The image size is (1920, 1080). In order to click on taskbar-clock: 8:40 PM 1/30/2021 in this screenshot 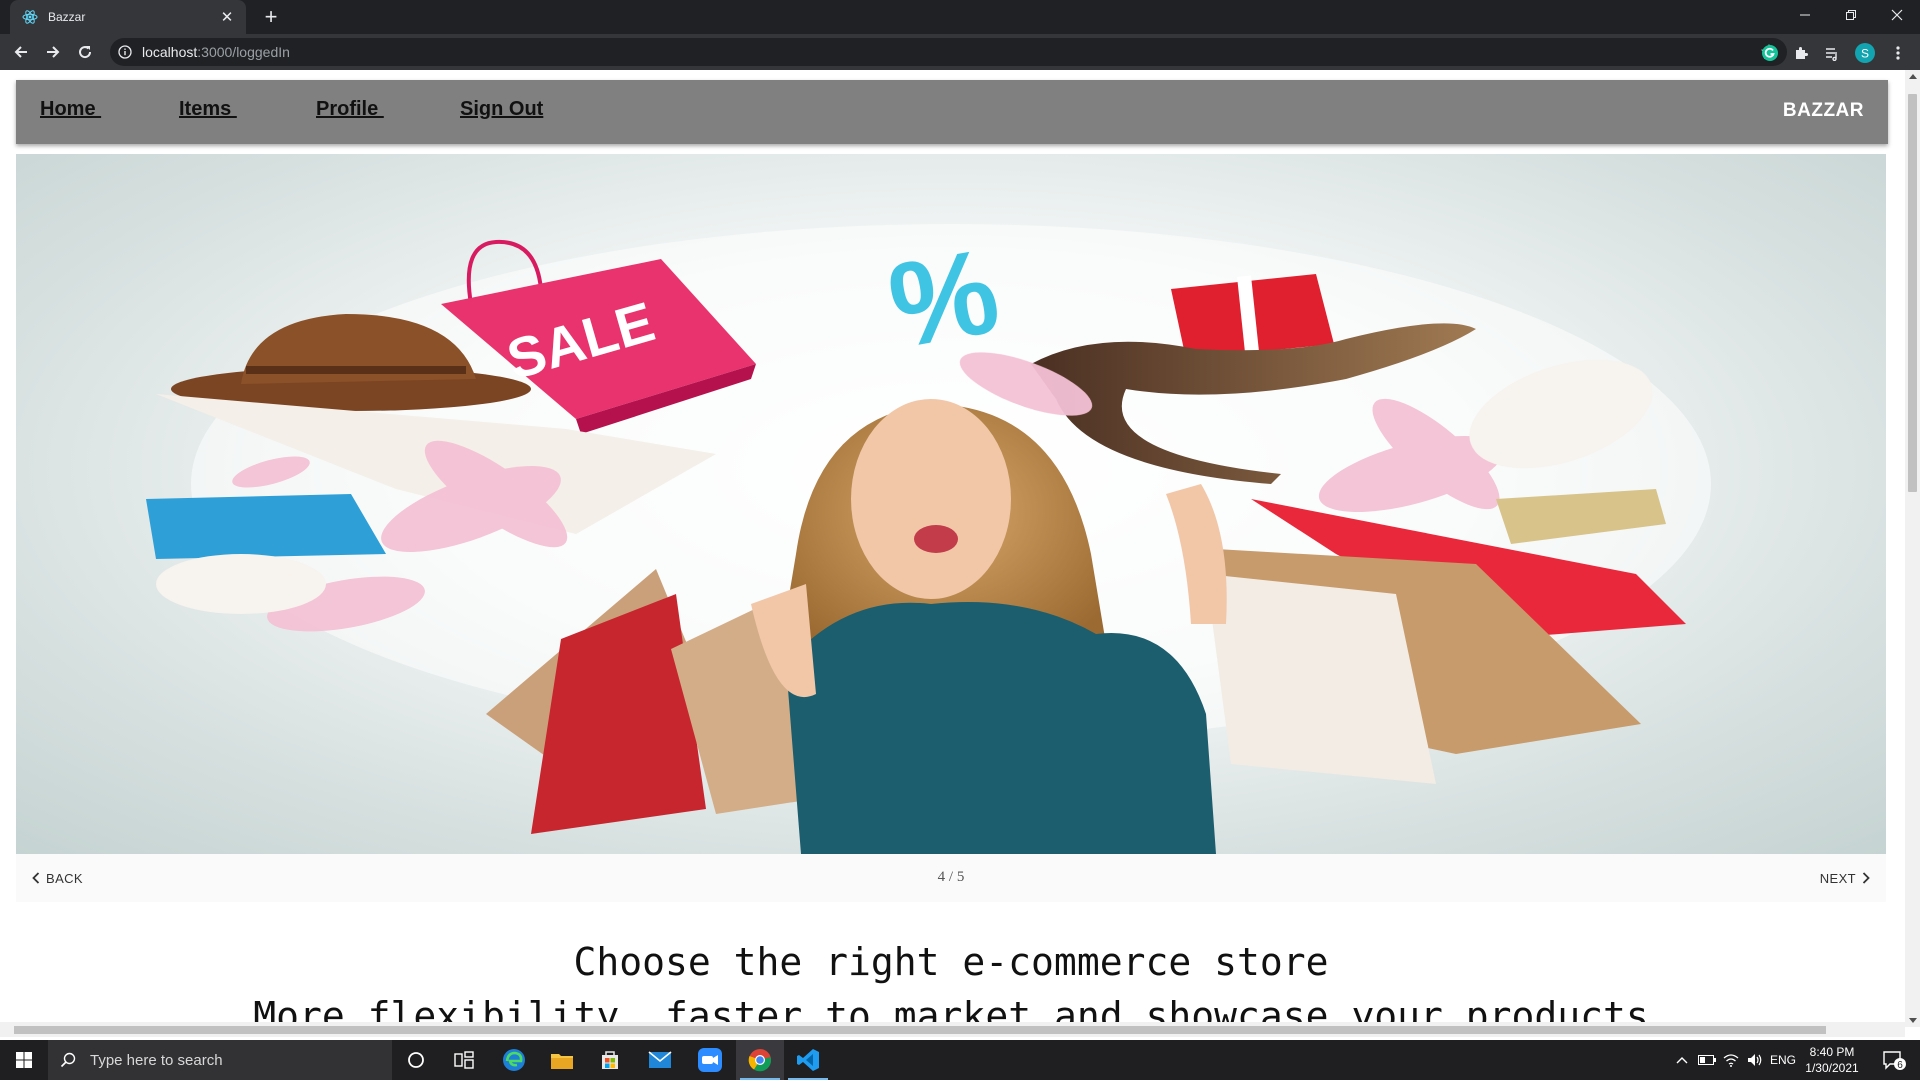, I will do `click(1832, 1060)`.